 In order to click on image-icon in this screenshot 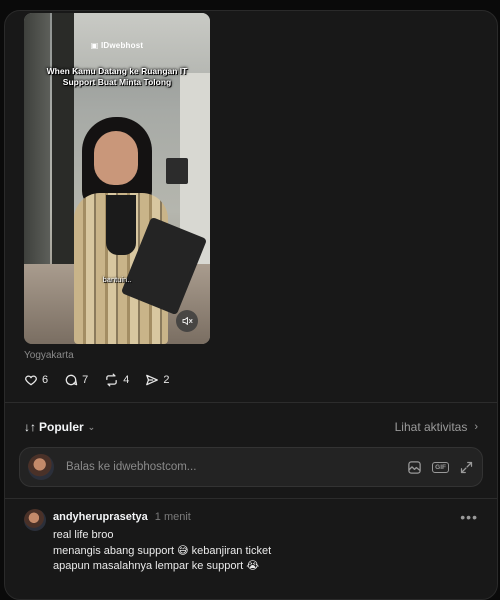, I will do `click(414, 467)`.